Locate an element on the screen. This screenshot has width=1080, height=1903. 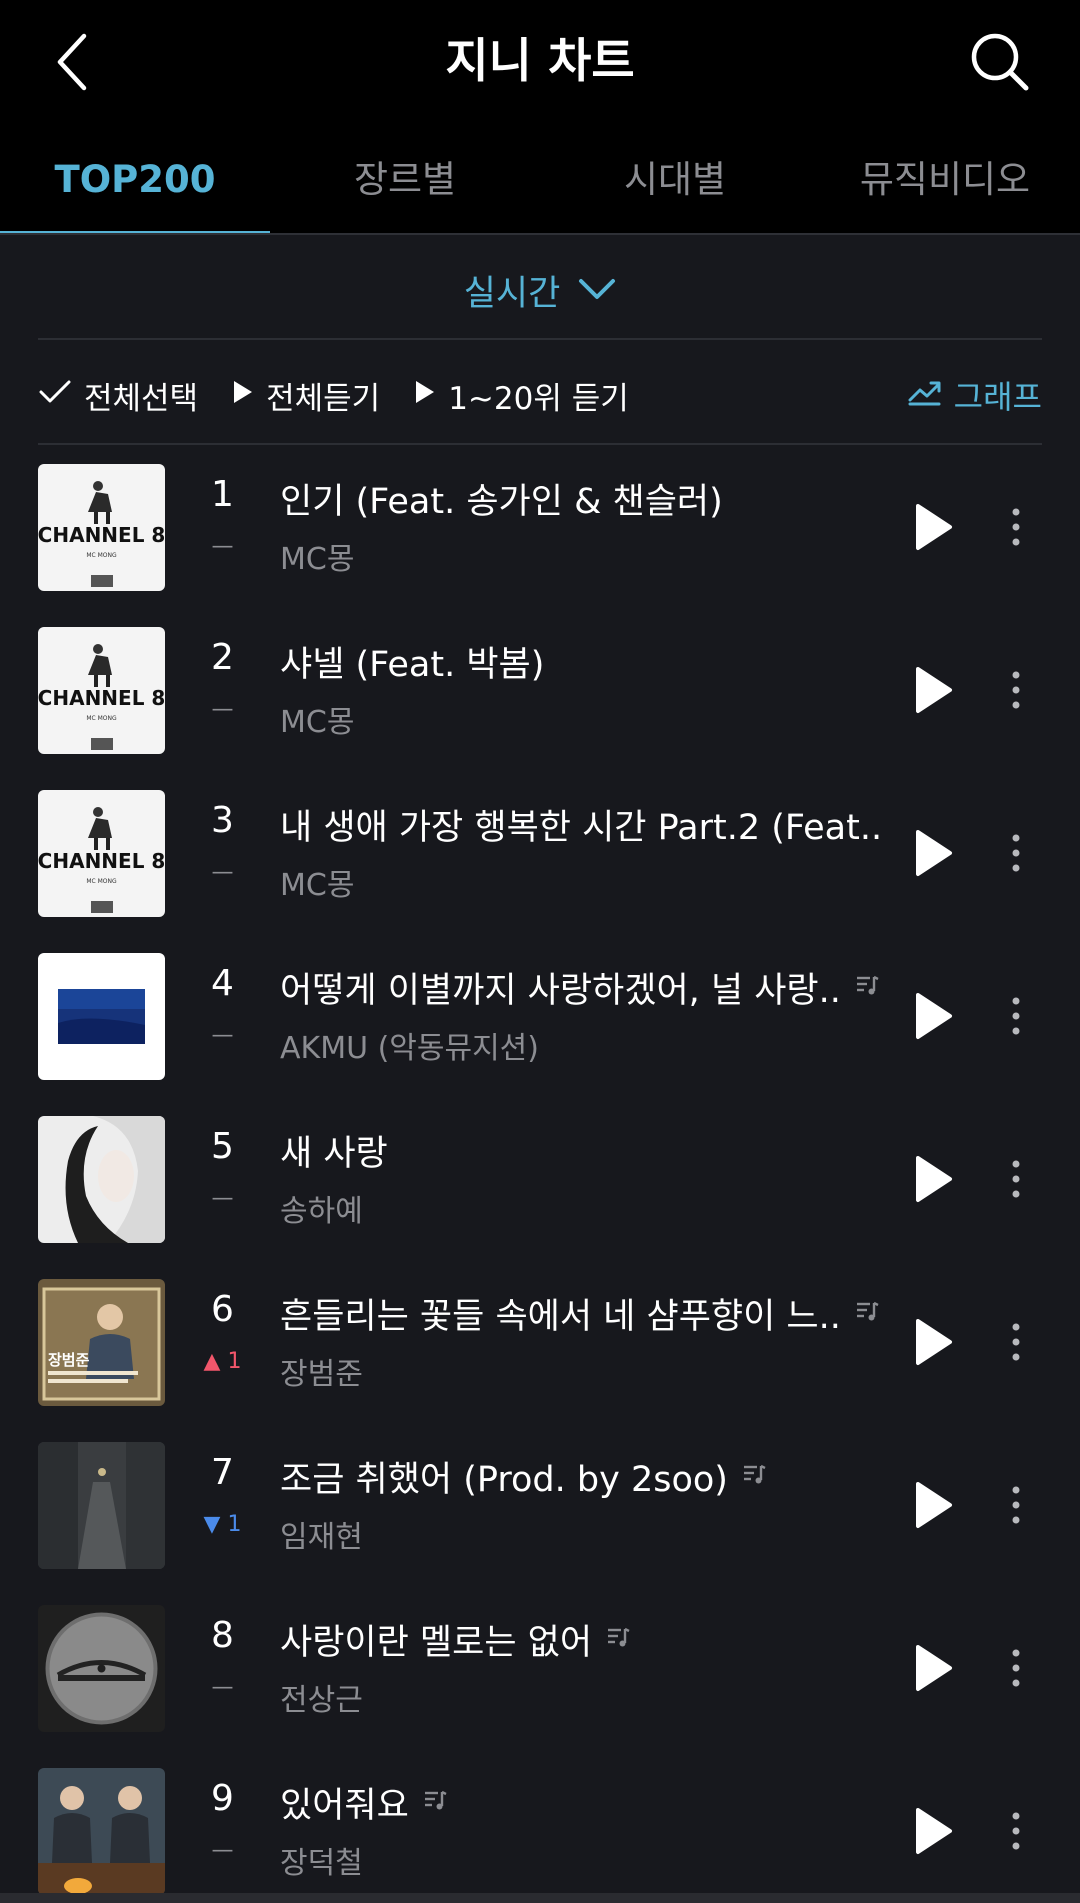
check-icon is located at coordinates (55, 395).